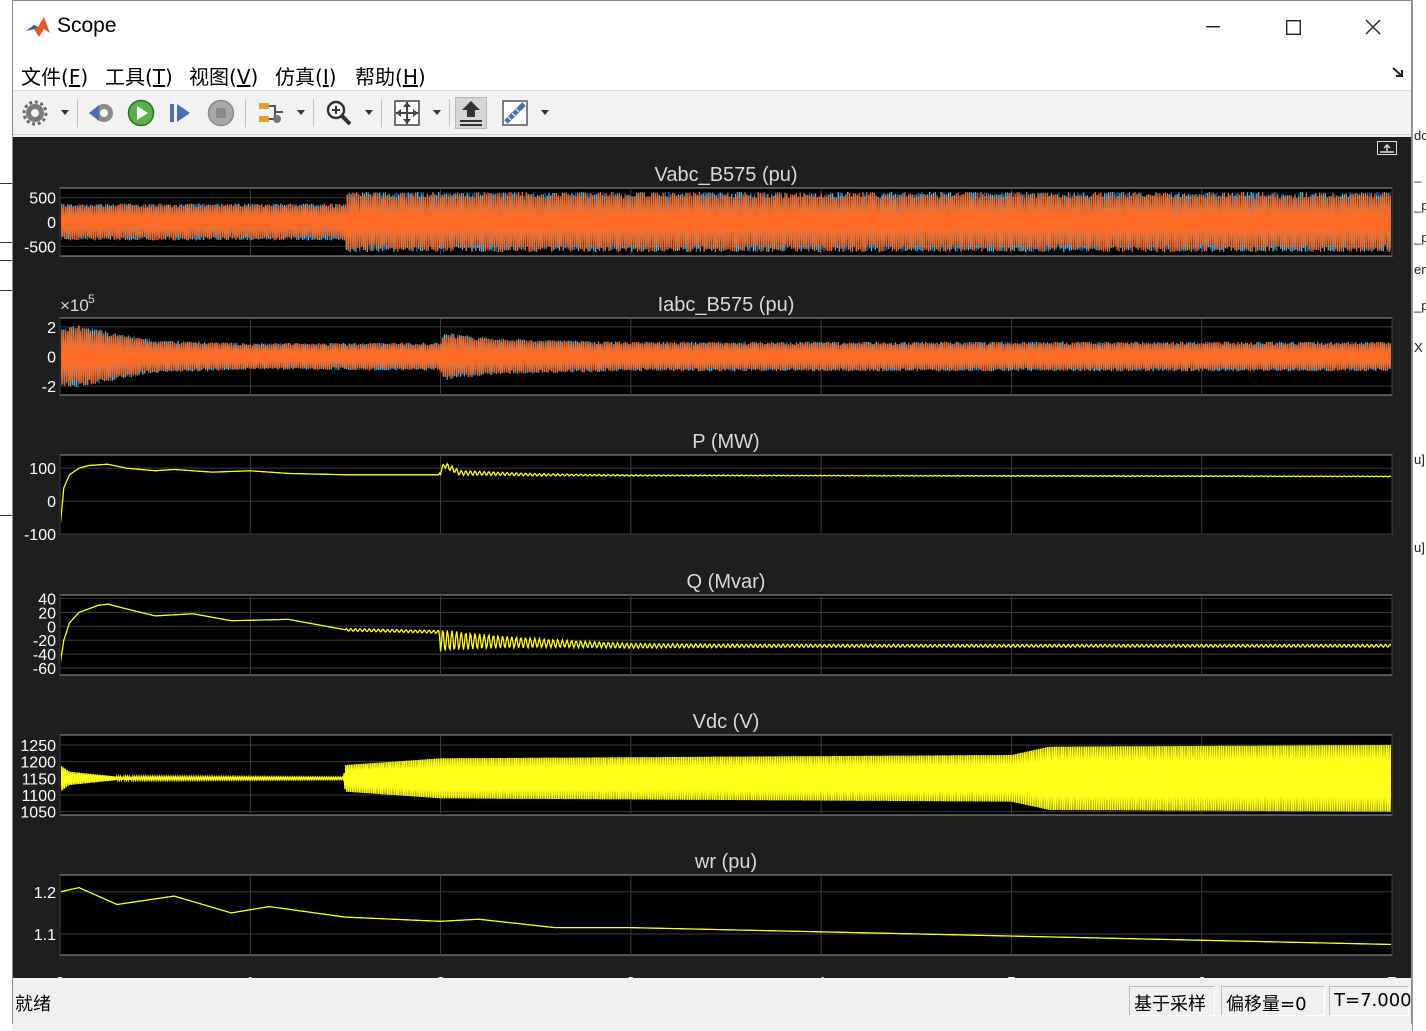 This screenshot has width=1426, height=1031. What do you see at coordinates (38, 27) in the screenshot?
I see `matlab-icon` at bounding box center [38, 27].